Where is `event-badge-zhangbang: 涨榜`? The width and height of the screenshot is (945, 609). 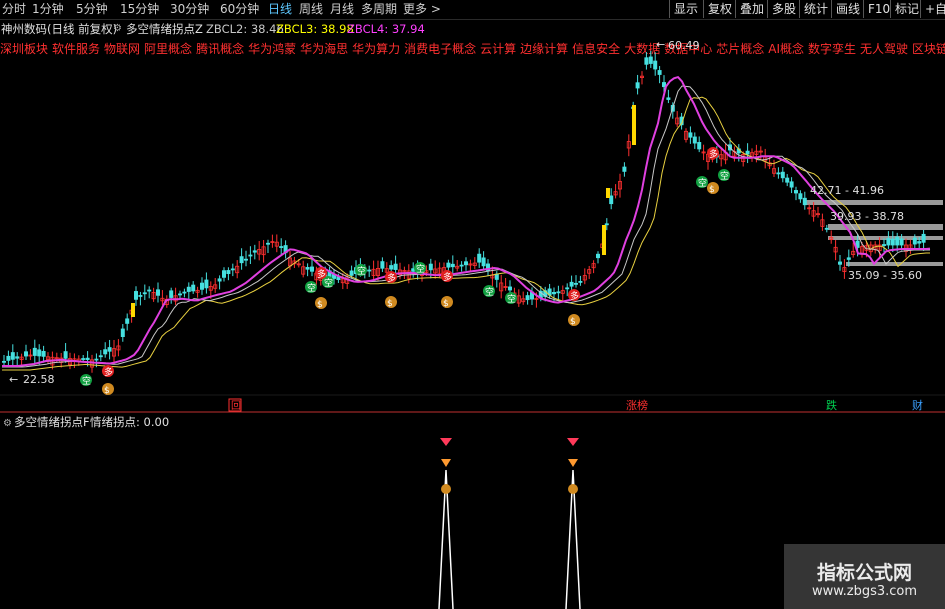 event-badge-zhangbang: 涨榜 is located at coordinates (637, 405).